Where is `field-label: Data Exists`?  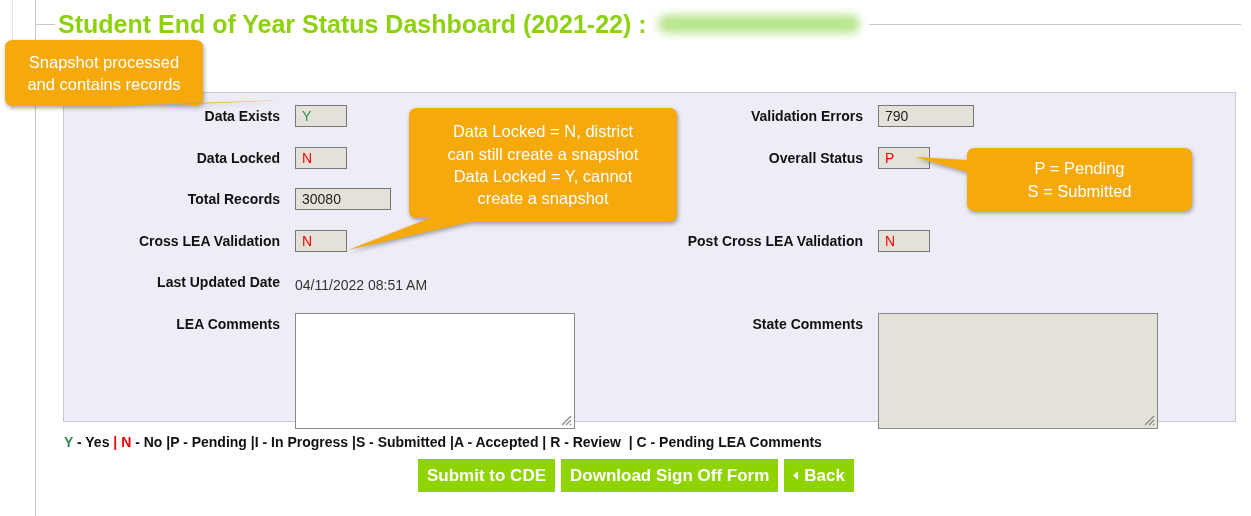 field-label: Data Exists is located at coordinates (241, 115).